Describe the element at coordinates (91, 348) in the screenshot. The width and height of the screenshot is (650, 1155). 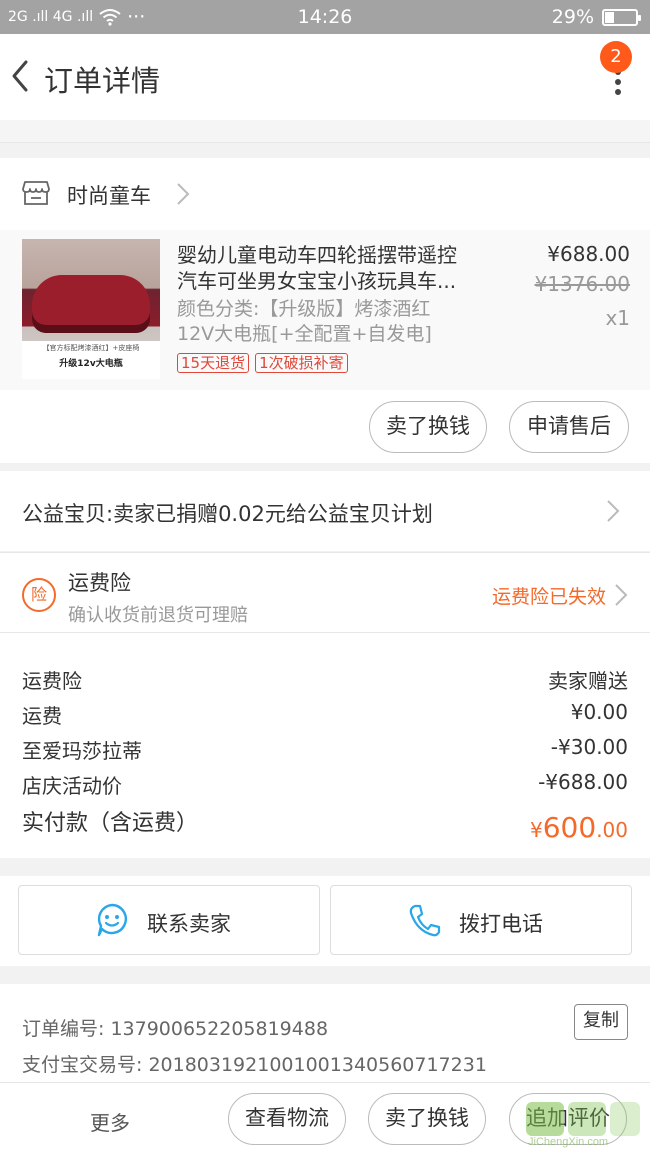
I see `image-caption-top: 【官方标配烤漆酒红】+皮座椅` at that location.